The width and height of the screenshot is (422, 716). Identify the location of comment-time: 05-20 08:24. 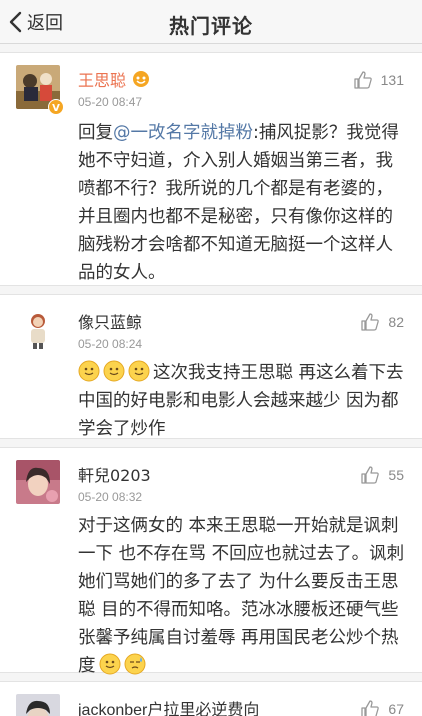
(110, 344).